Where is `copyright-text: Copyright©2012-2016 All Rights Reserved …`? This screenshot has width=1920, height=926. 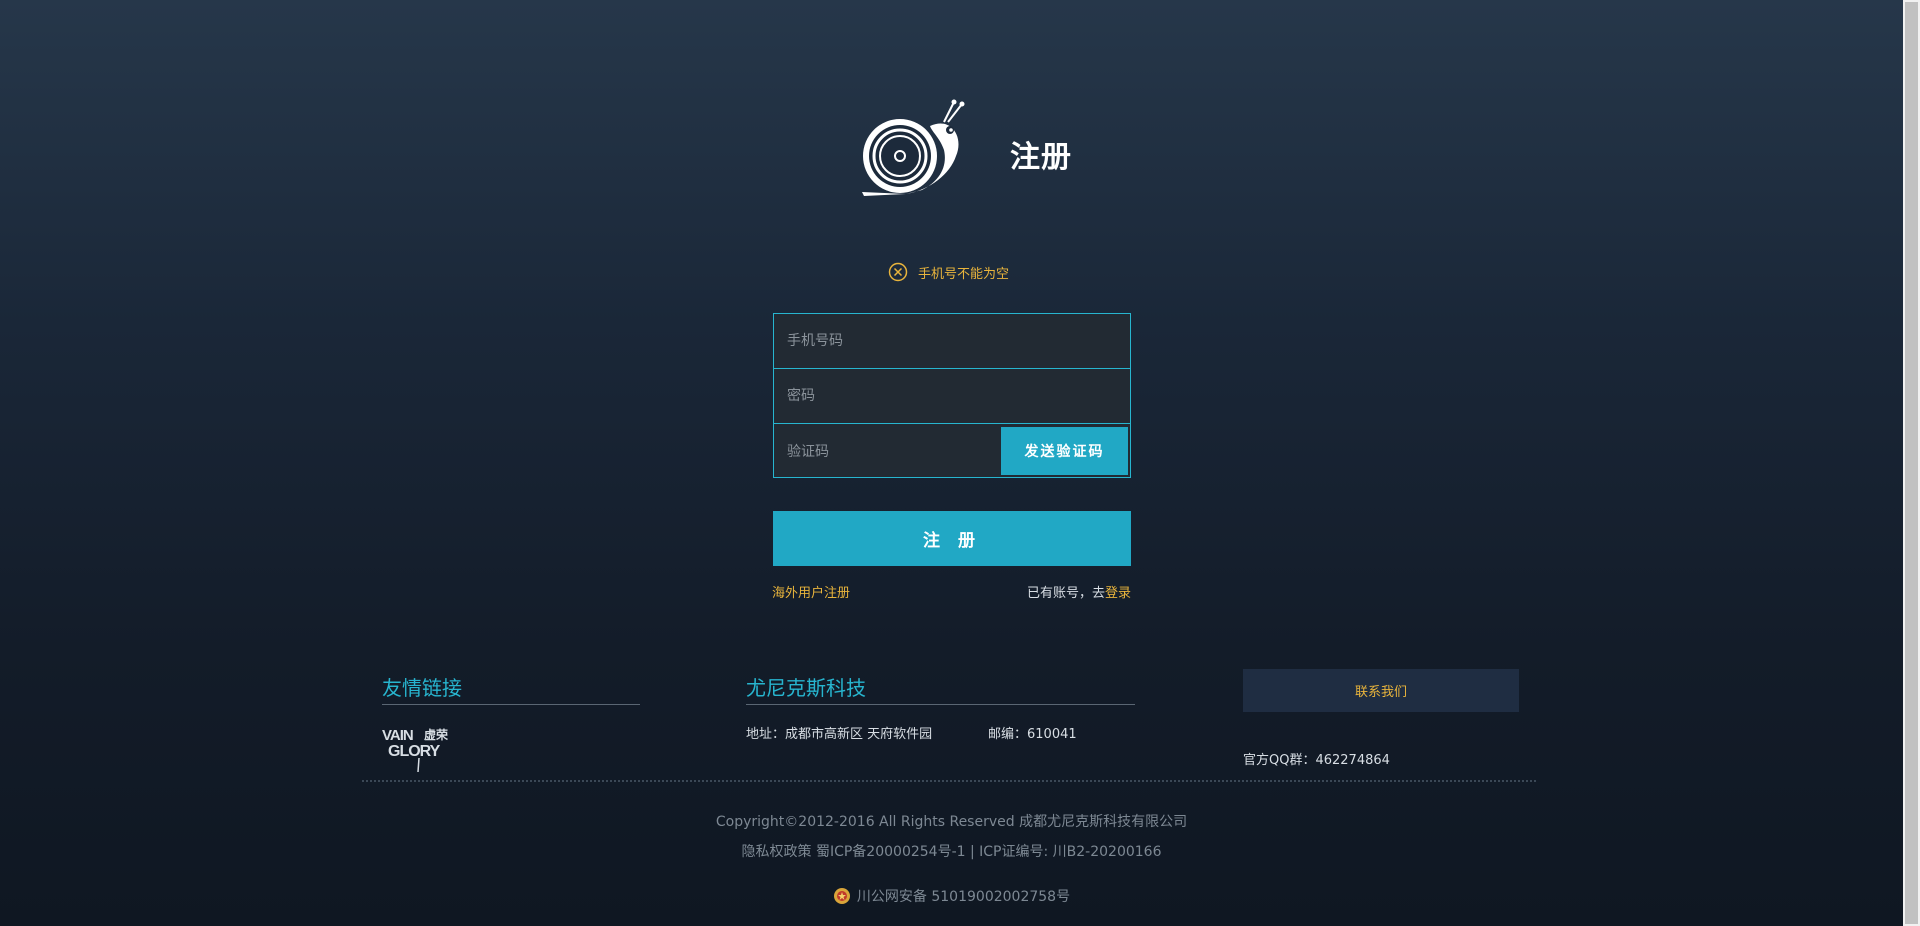 copyright-text: Copyright©2012-2016 All Rights Reserved … is located at coordinates (951, 822).